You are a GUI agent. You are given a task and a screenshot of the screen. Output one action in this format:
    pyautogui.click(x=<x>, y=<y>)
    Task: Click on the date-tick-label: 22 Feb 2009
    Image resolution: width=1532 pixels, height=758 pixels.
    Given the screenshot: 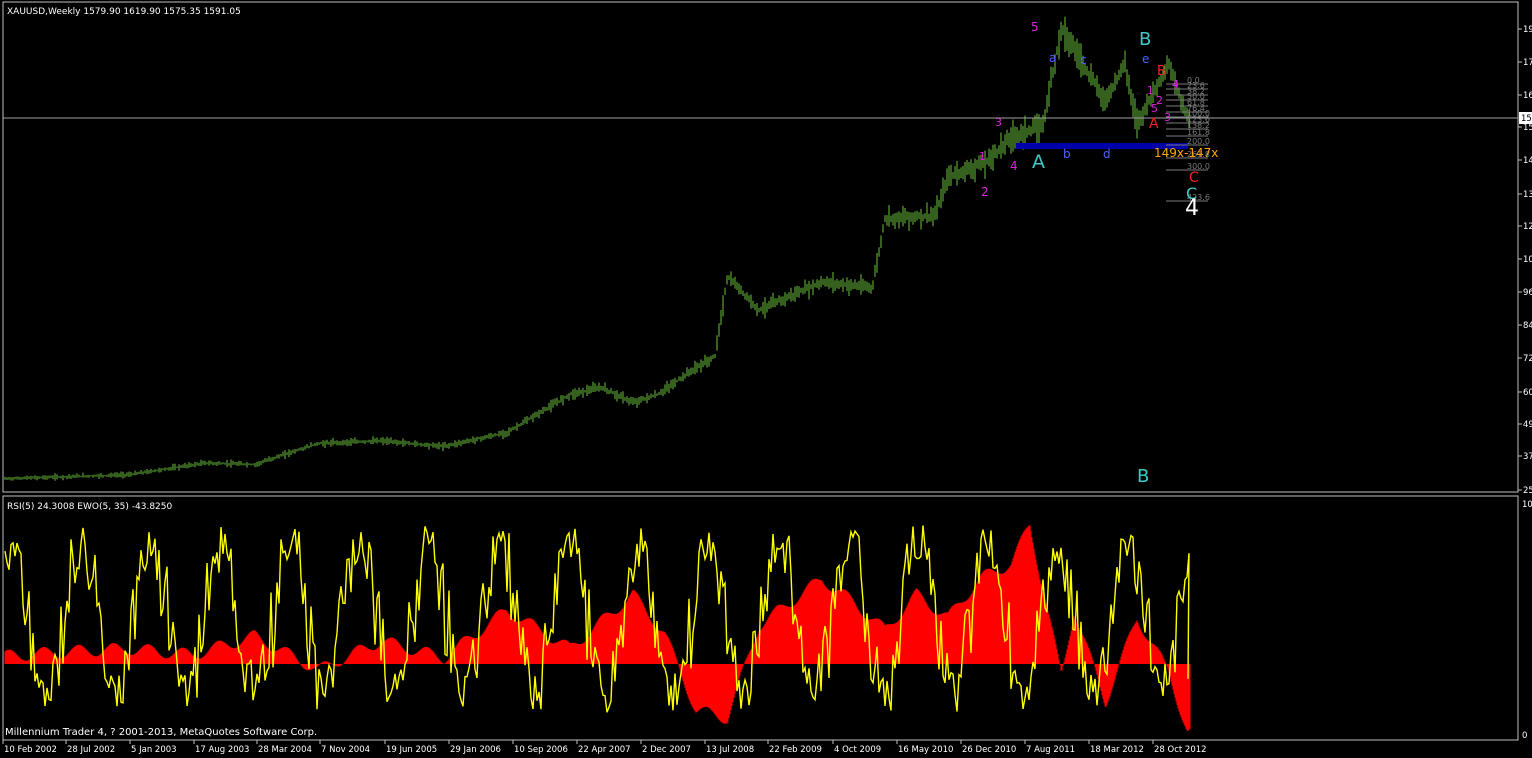 What is the action you would take?
    pyautogui.click(x=795, y=750)
    